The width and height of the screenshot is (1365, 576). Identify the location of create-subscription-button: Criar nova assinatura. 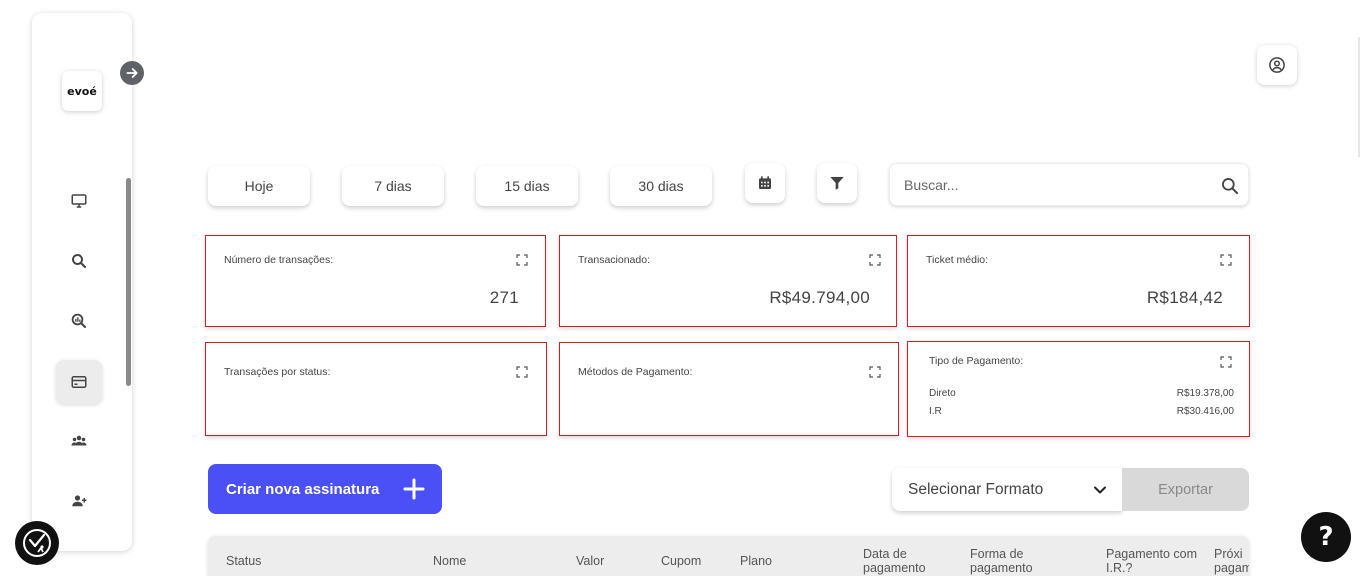
(325, 489).